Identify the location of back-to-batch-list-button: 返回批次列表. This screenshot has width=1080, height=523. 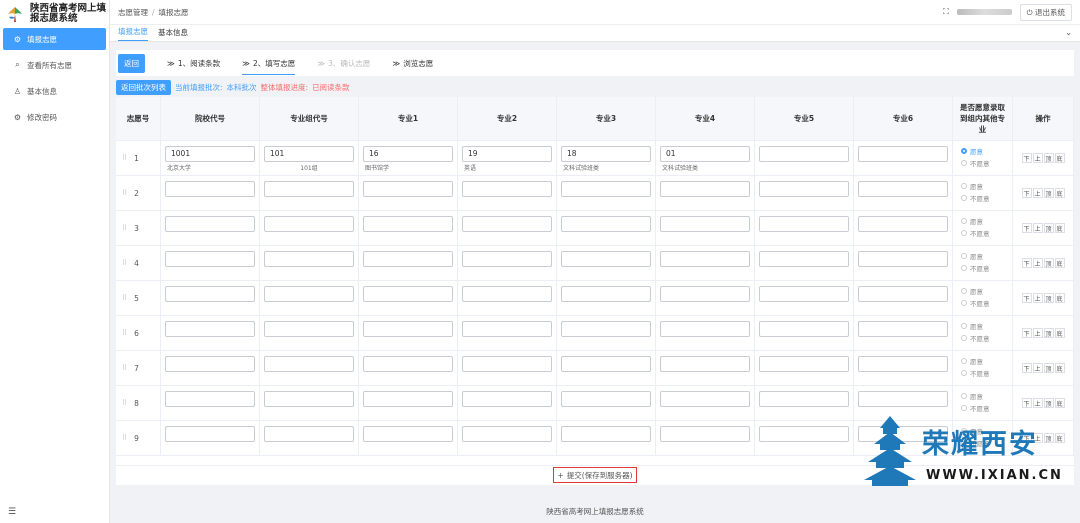
(143, 87).